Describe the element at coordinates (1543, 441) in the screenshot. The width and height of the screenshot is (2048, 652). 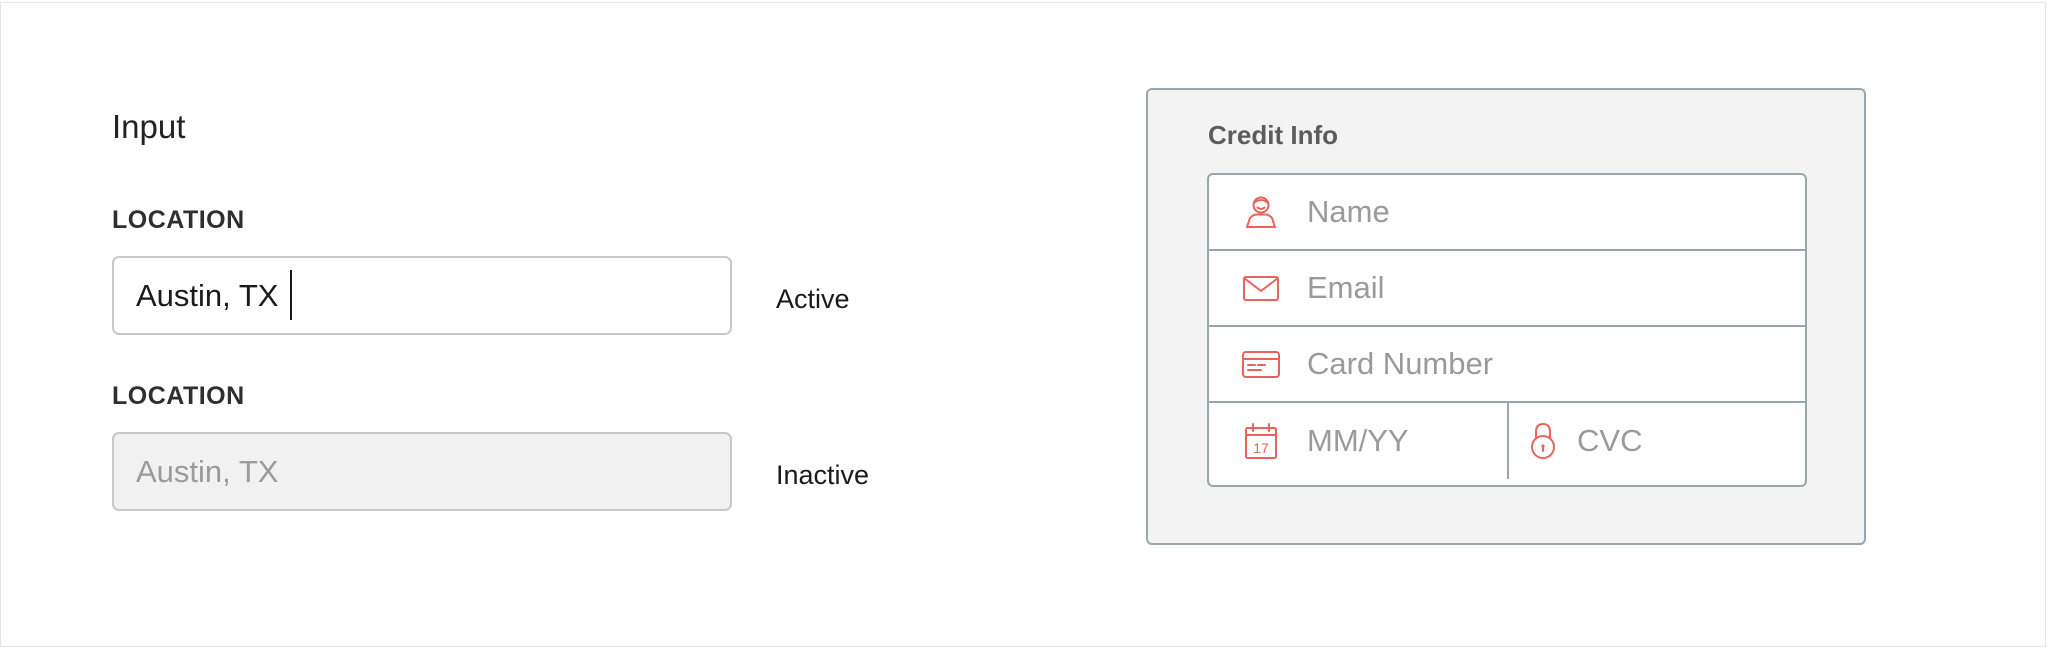
I see `padlock-icon` at that location.